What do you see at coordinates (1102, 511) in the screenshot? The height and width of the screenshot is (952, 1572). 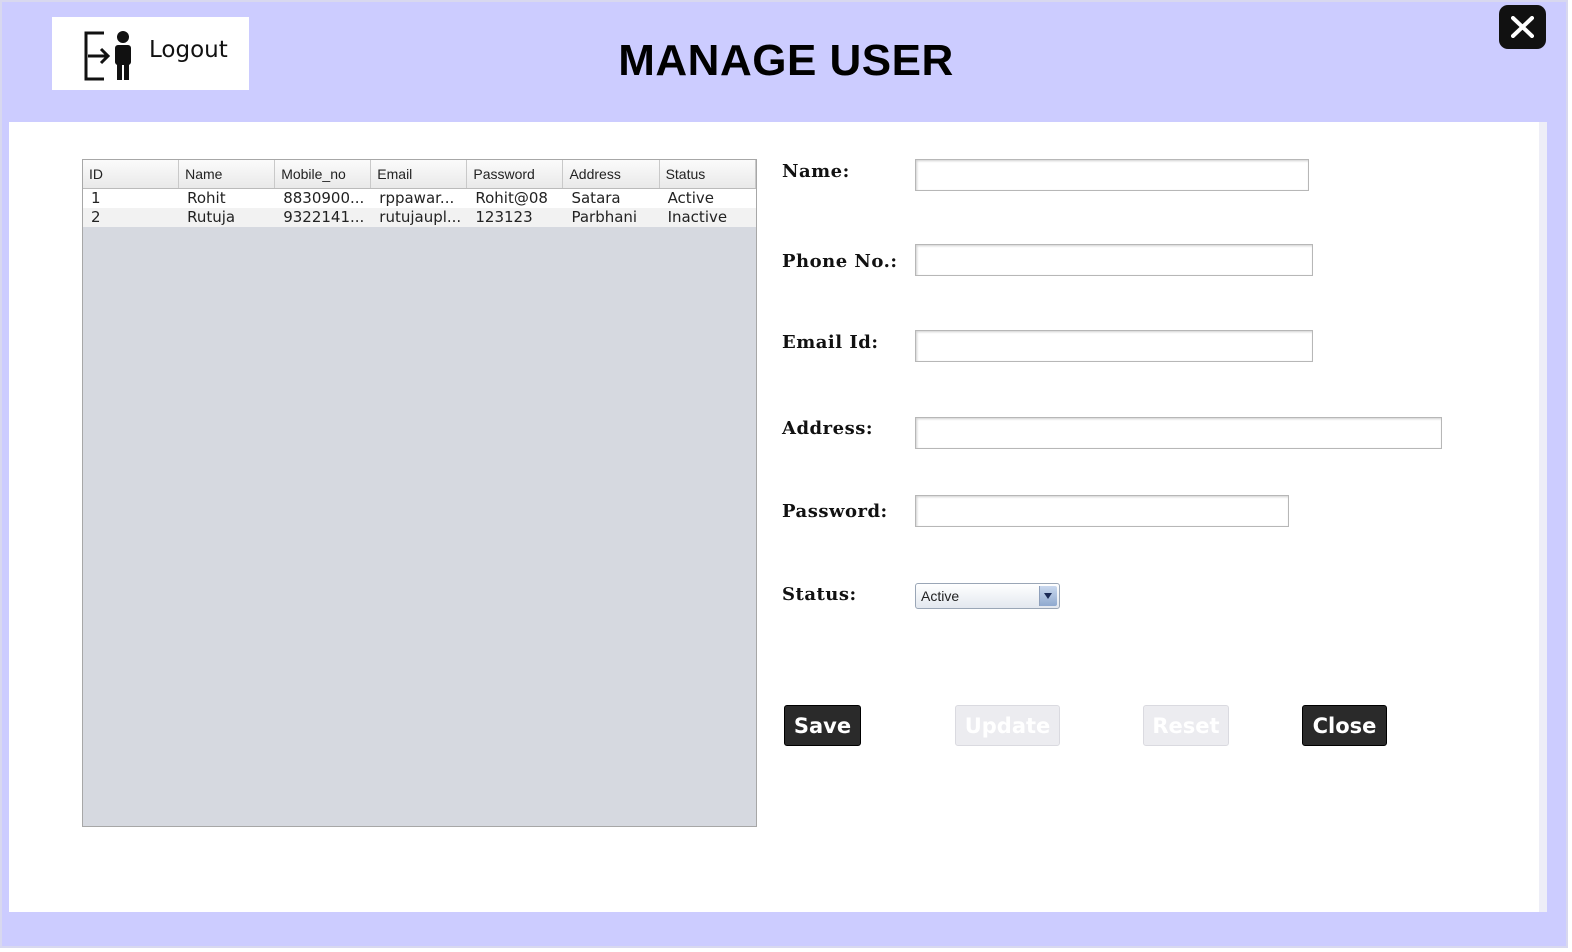 I see `password-field` at bounding box center [1102, 511].